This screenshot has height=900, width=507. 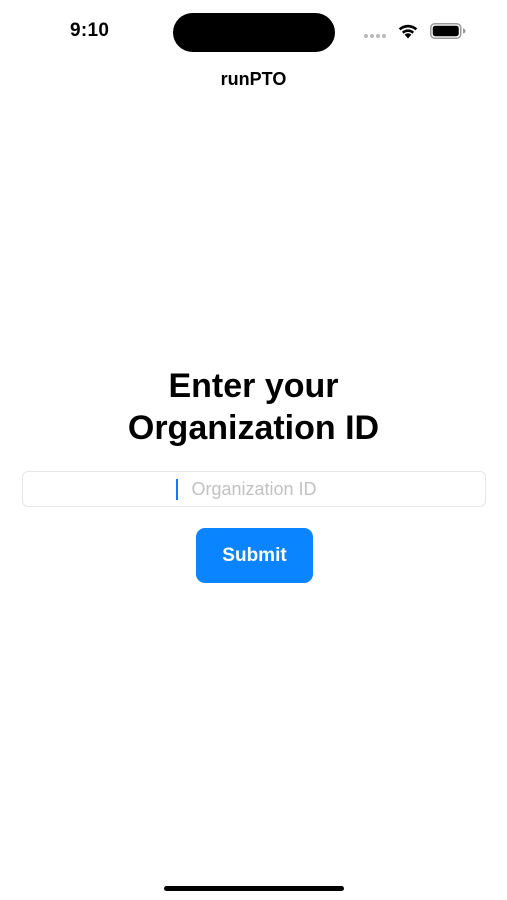 I want to click on heading-line-2: Organization ID, so click(x=253, y=428).